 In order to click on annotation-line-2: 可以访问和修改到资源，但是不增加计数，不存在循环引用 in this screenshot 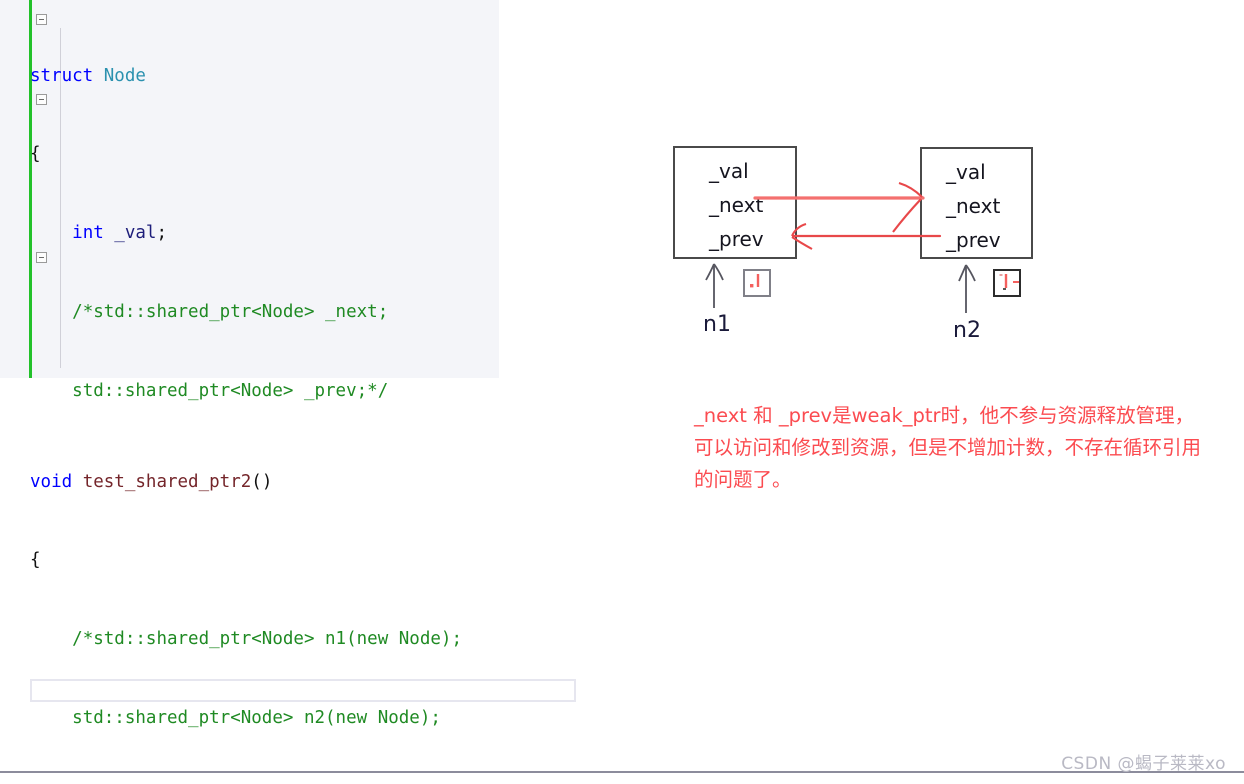, I will do `click(948, 447)`.